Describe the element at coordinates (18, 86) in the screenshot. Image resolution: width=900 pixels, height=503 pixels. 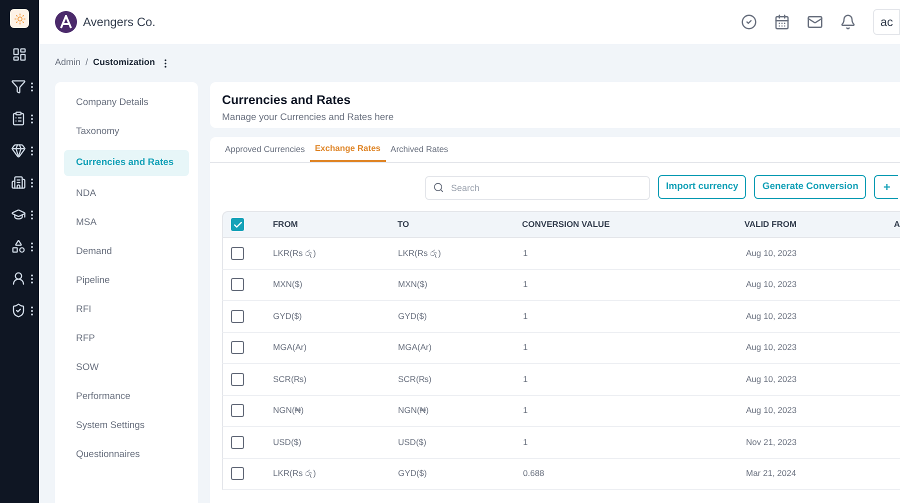
I see `filter-icon` at that location.